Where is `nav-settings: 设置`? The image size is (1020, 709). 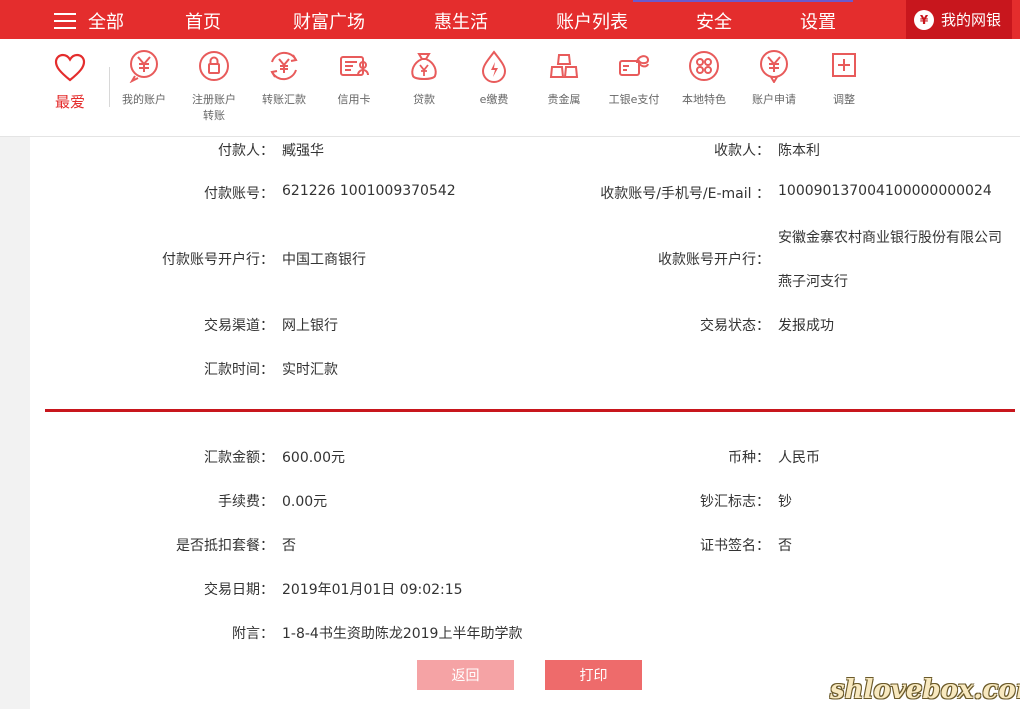
nav-settings: 设置 is located at coordinates (818, 21).